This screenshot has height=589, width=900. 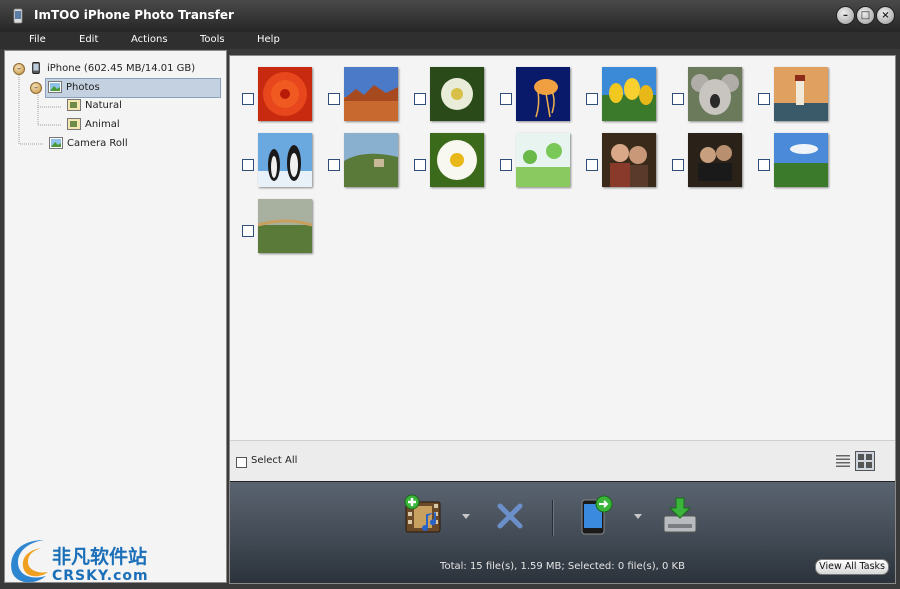 I want to click on koala-thumbnail, so click(x=715, y=94).